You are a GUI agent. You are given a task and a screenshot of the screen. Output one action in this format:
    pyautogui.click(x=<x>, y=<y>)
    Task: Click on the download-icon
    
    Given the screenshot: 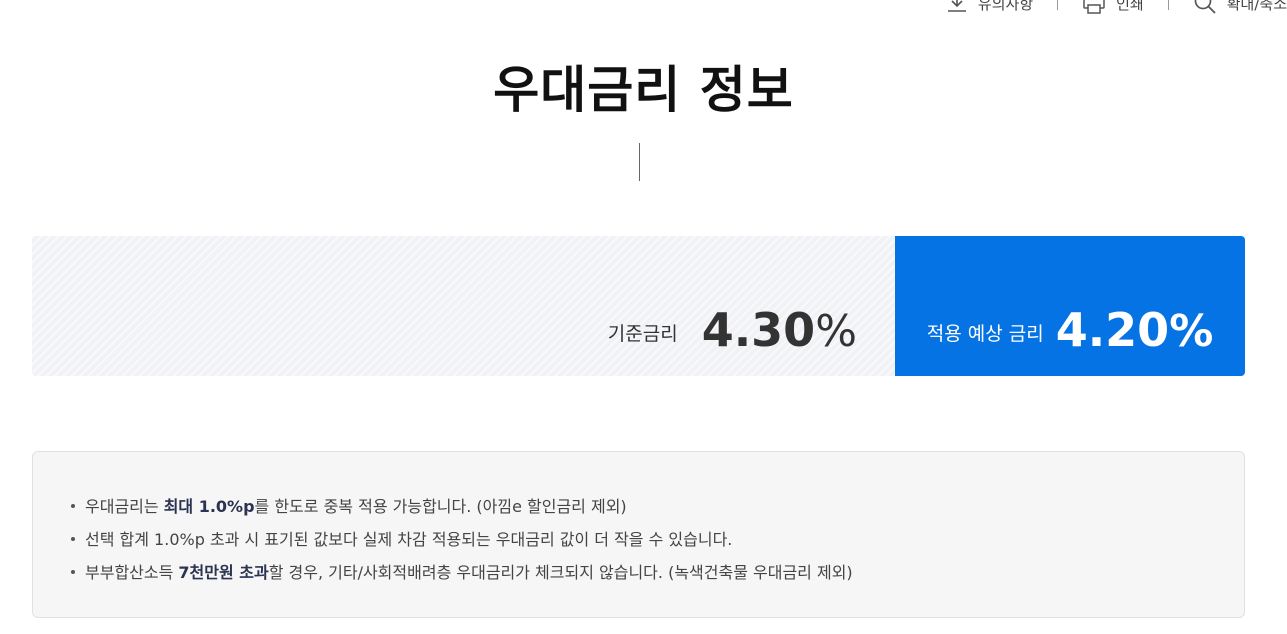 What is the action you would take?
    pyautogui.click(x=957, y=7)
    